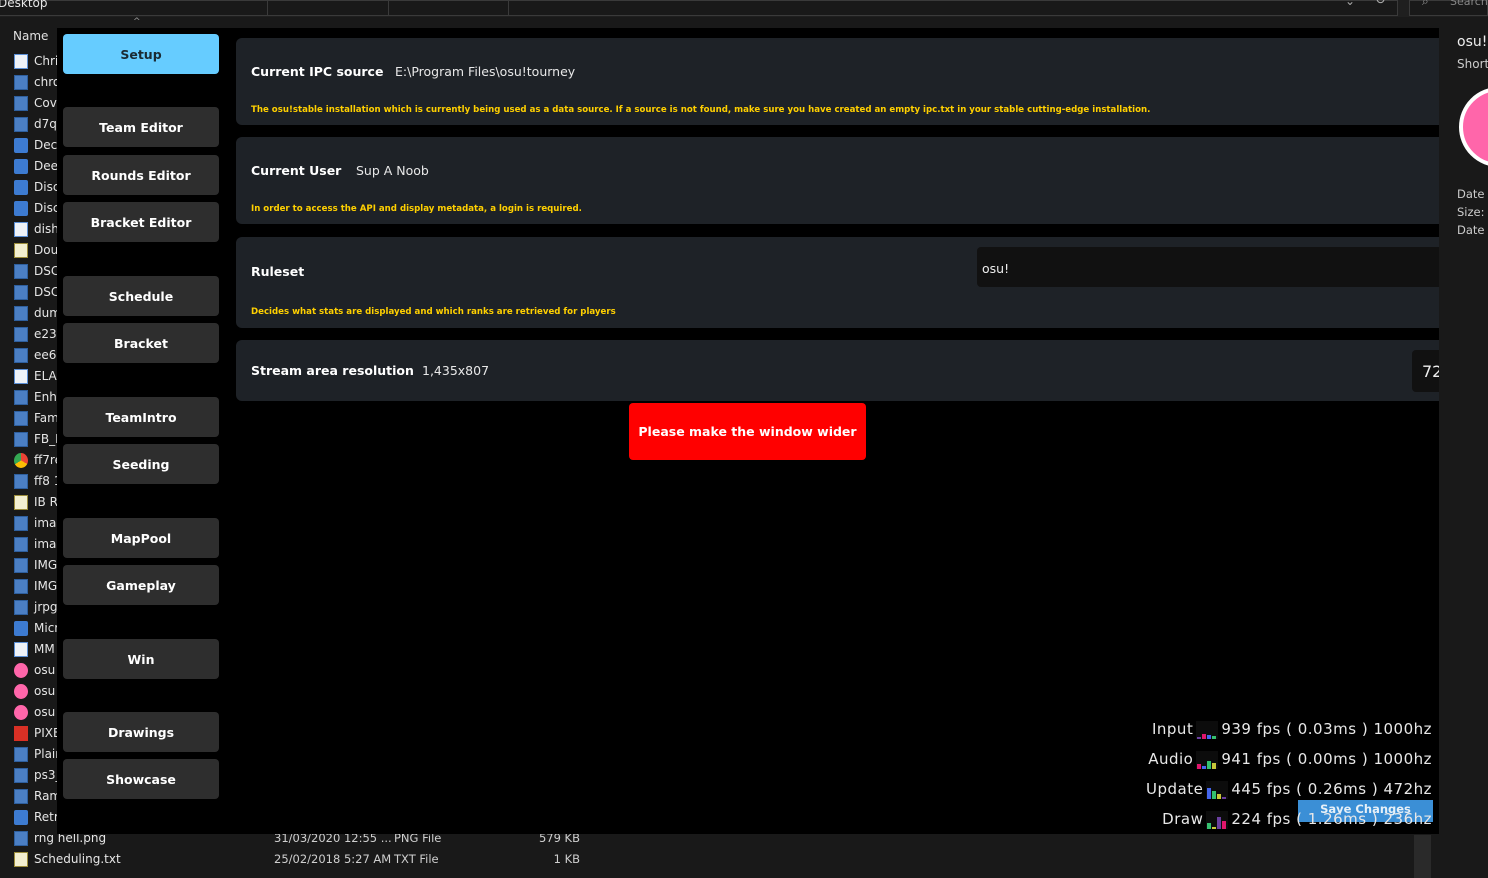  What do you see at coordinates (141, 54) in the screenshot?
I see `nav-button-setup: Setup` at bounding box center [141, 54].